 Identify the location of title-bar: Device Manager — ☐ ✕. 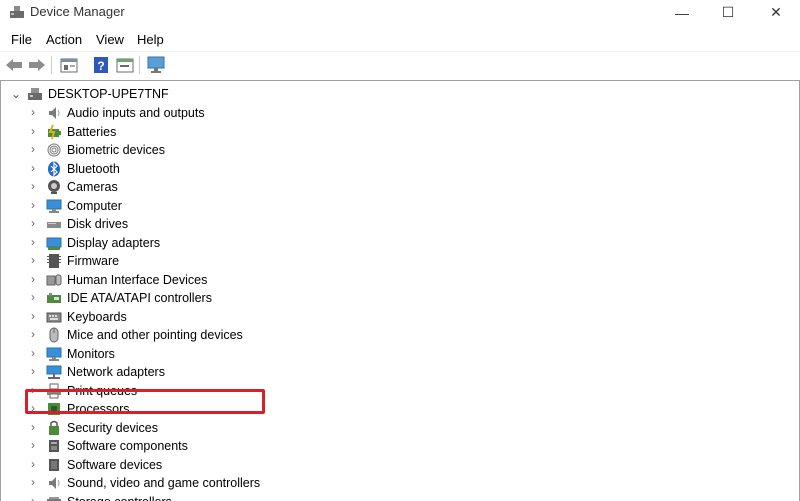
(400, 12).